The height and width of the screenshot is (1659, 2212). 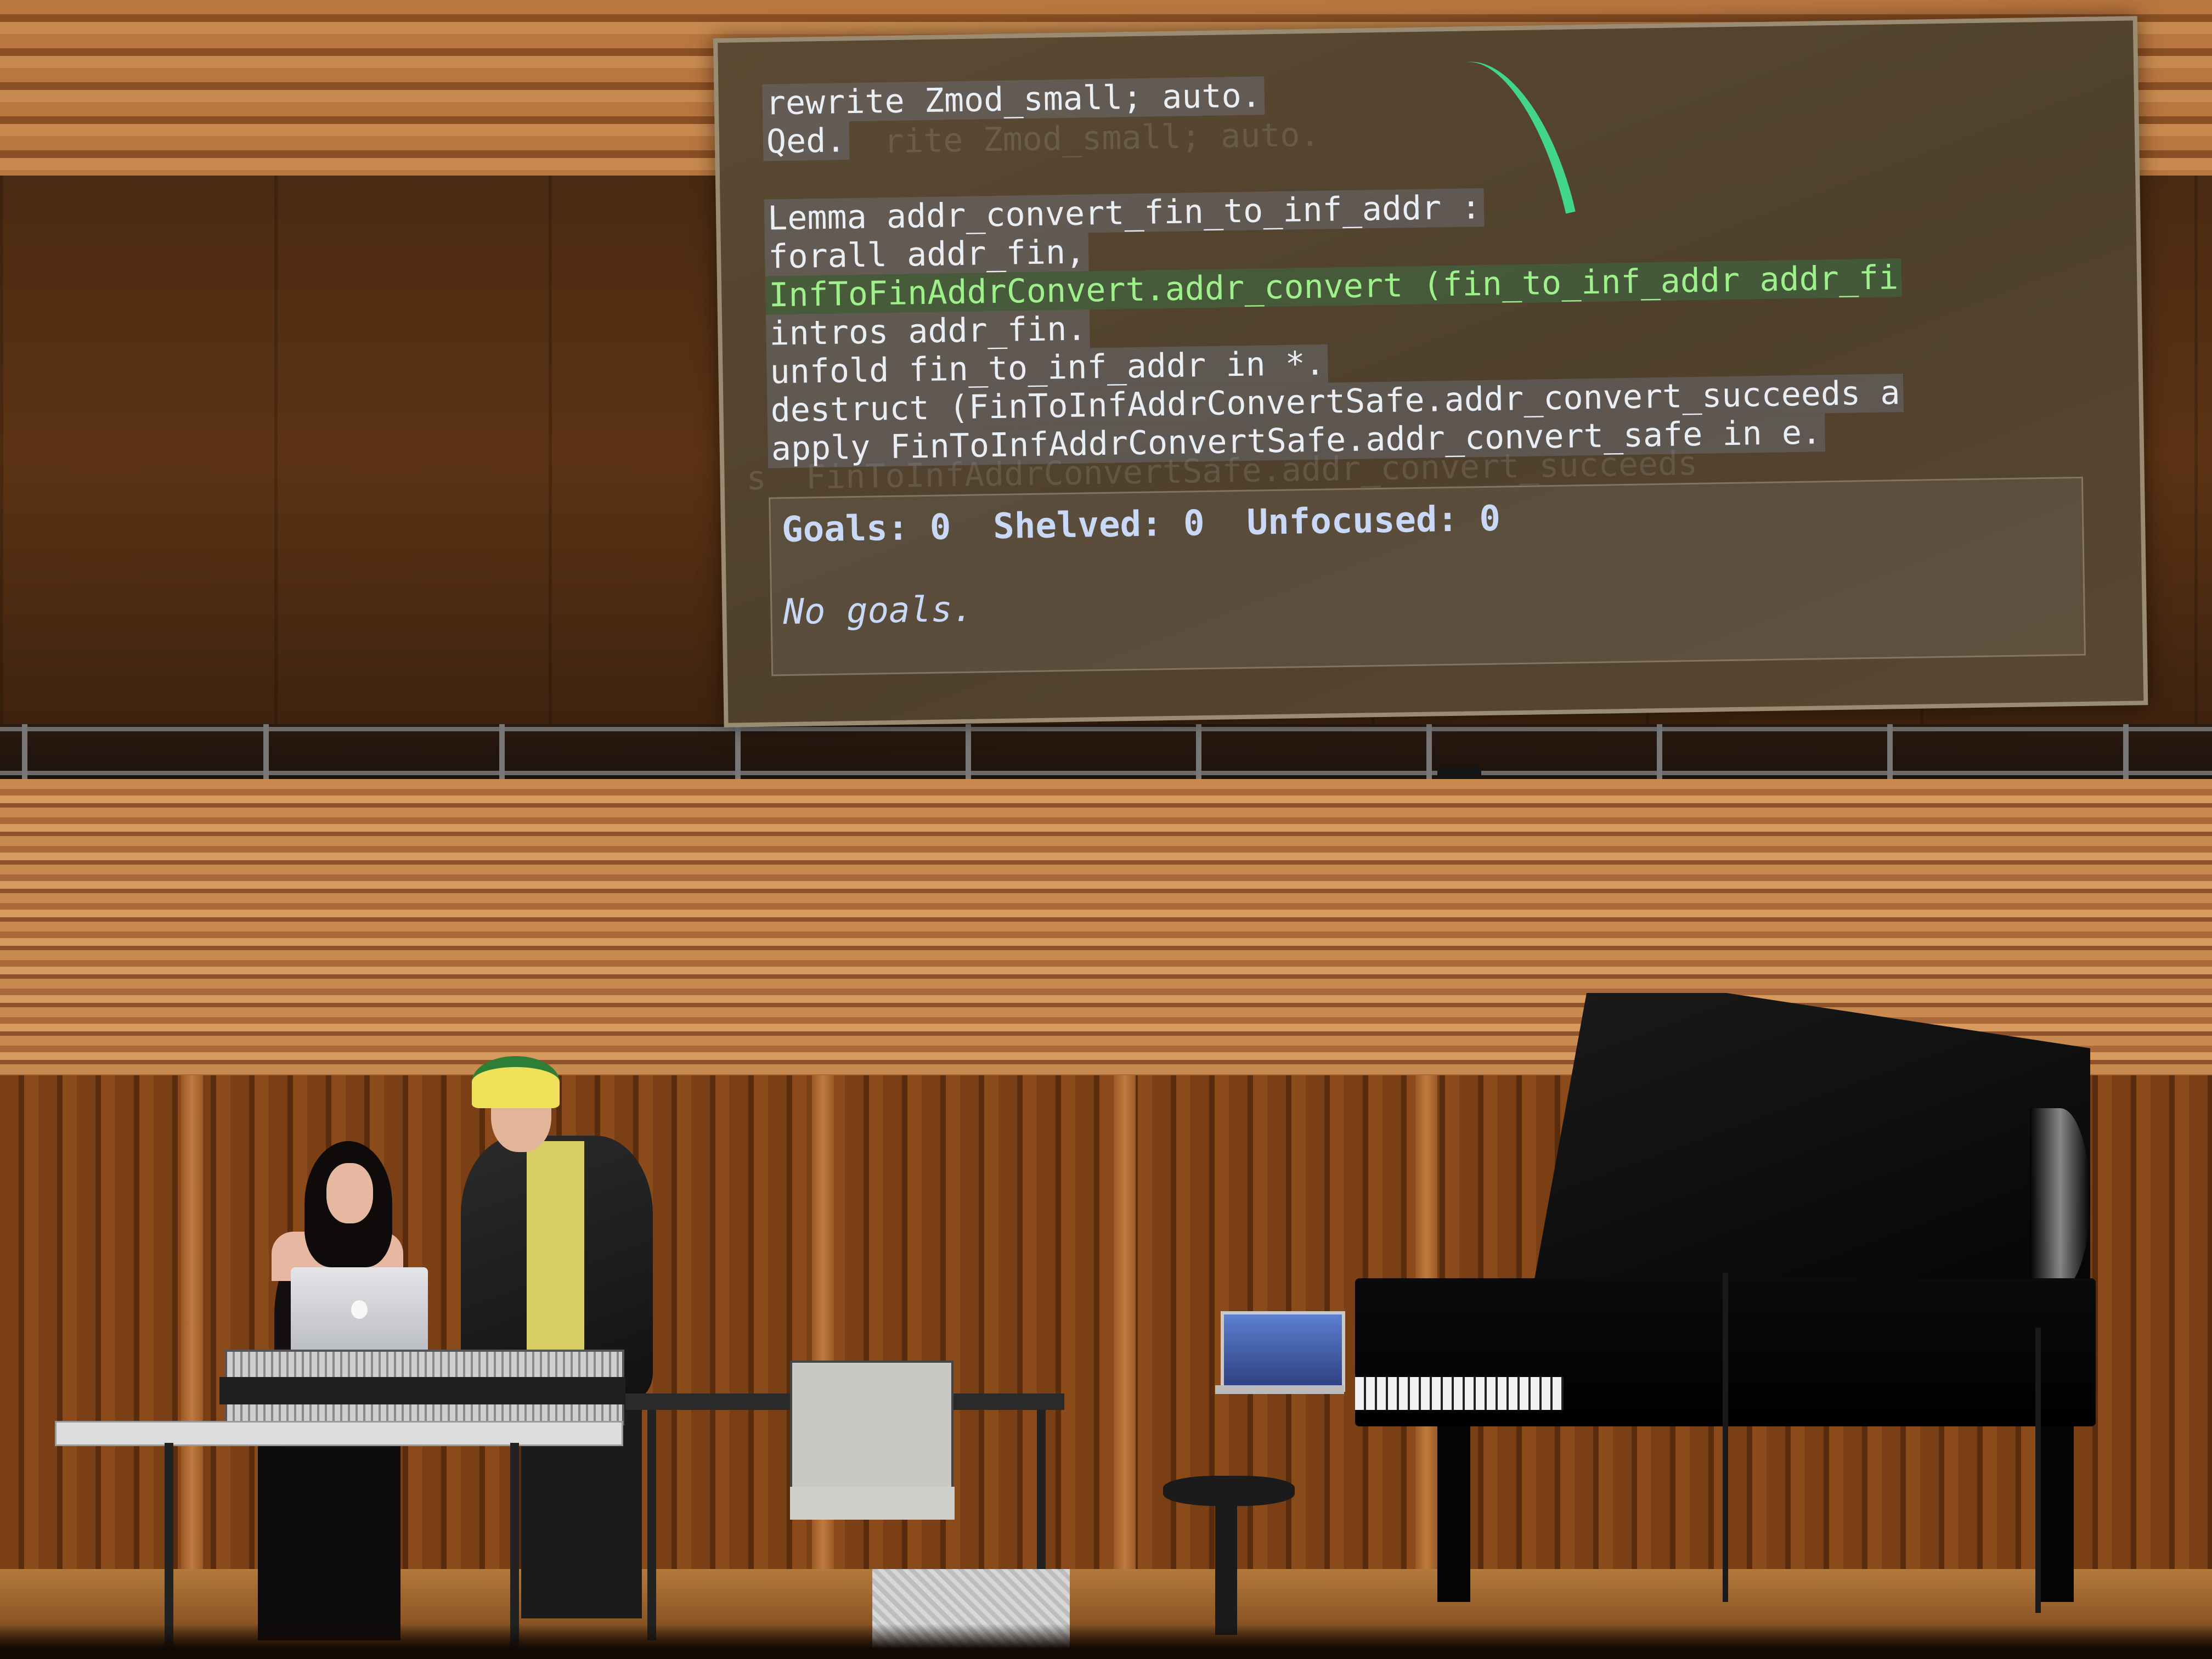 What do you see at coordinates (1226, 1569) in the screenshot?
I see `piano-stool-leg` at bounding box center [1226, 1569].